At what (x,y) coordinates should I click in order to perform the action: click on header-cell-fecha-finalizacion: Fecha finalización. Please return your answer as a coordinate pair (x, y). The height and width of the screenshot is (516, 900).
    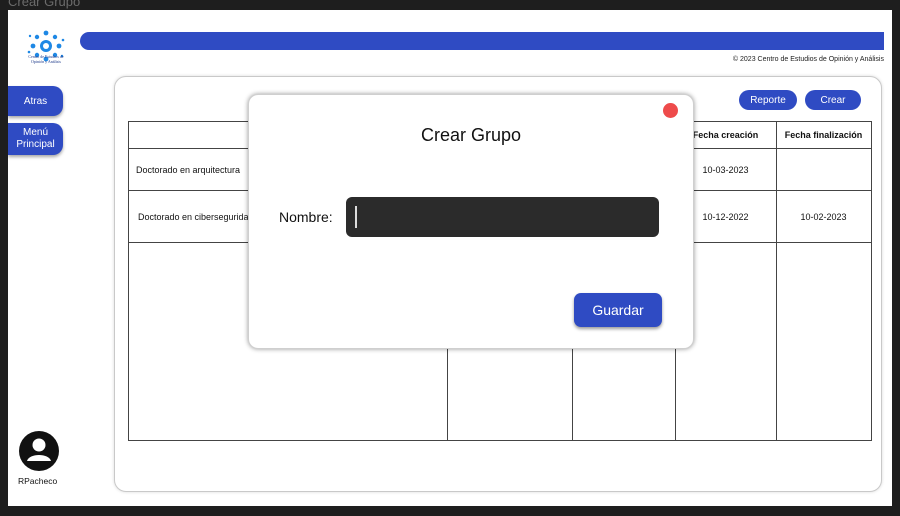
    Looking at the image, I should click on (823, 135).